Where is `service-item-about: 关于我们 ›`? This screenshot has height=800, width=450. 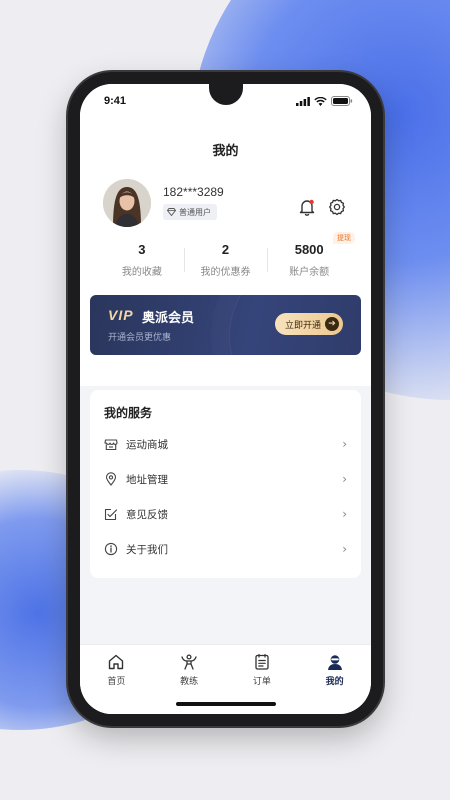 service-item-about: 关于我们 › is located at coordinates (225, 549).